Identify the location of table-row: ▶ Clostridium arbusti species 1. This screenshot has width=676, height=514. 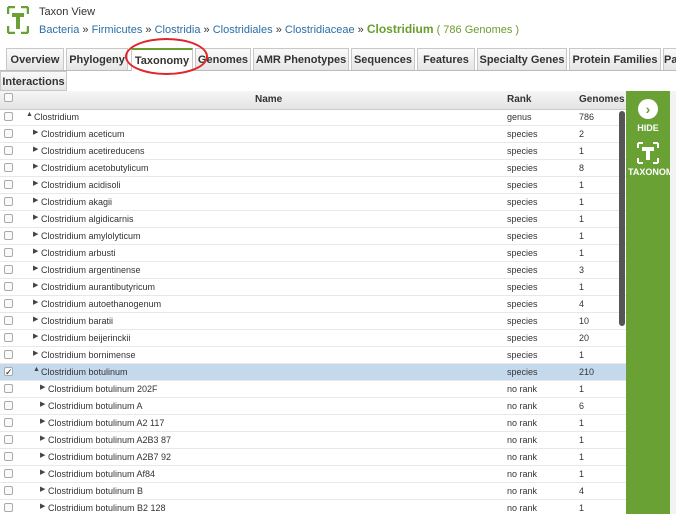
(313, 253).